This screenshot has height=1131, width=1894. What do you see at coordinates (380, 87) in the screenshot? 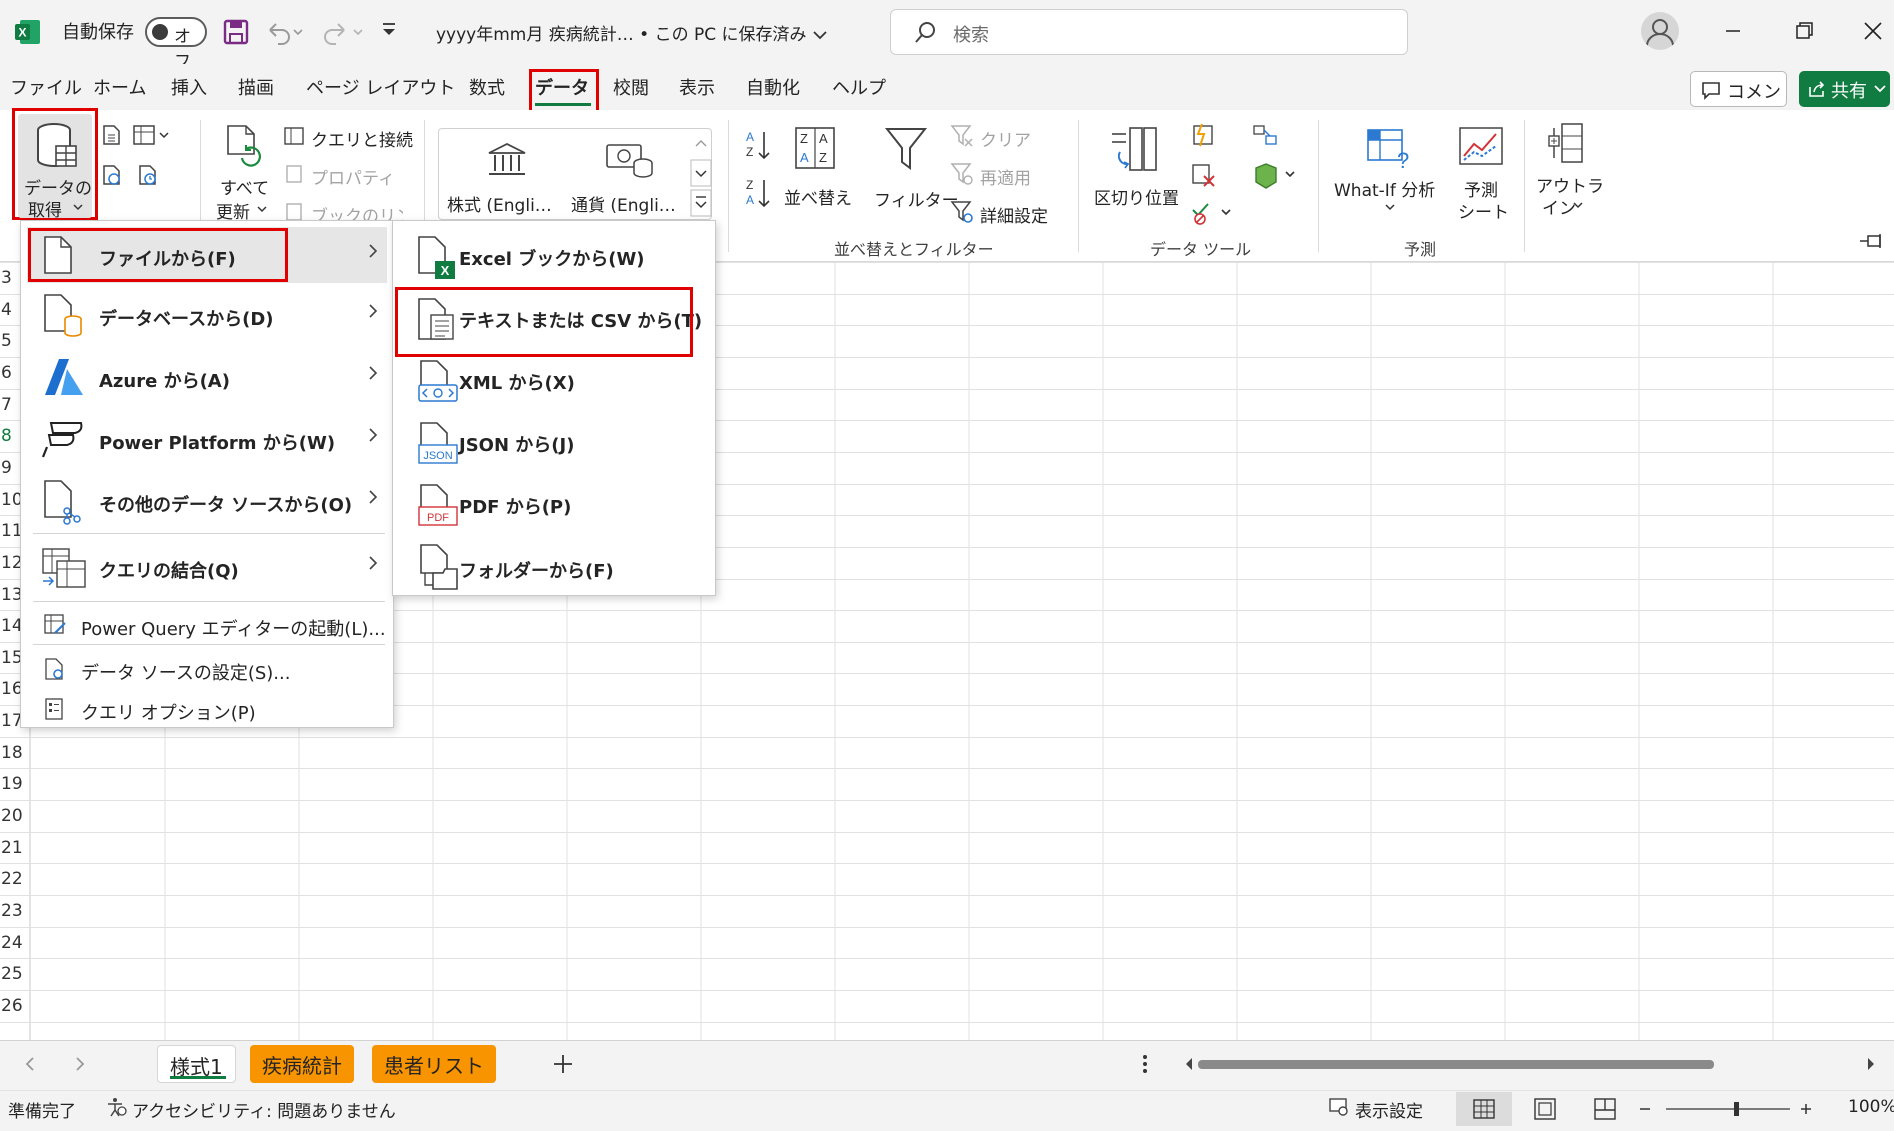
I see `tab-page-layout: ページ レイアウト` at bounding box center [380, 87].